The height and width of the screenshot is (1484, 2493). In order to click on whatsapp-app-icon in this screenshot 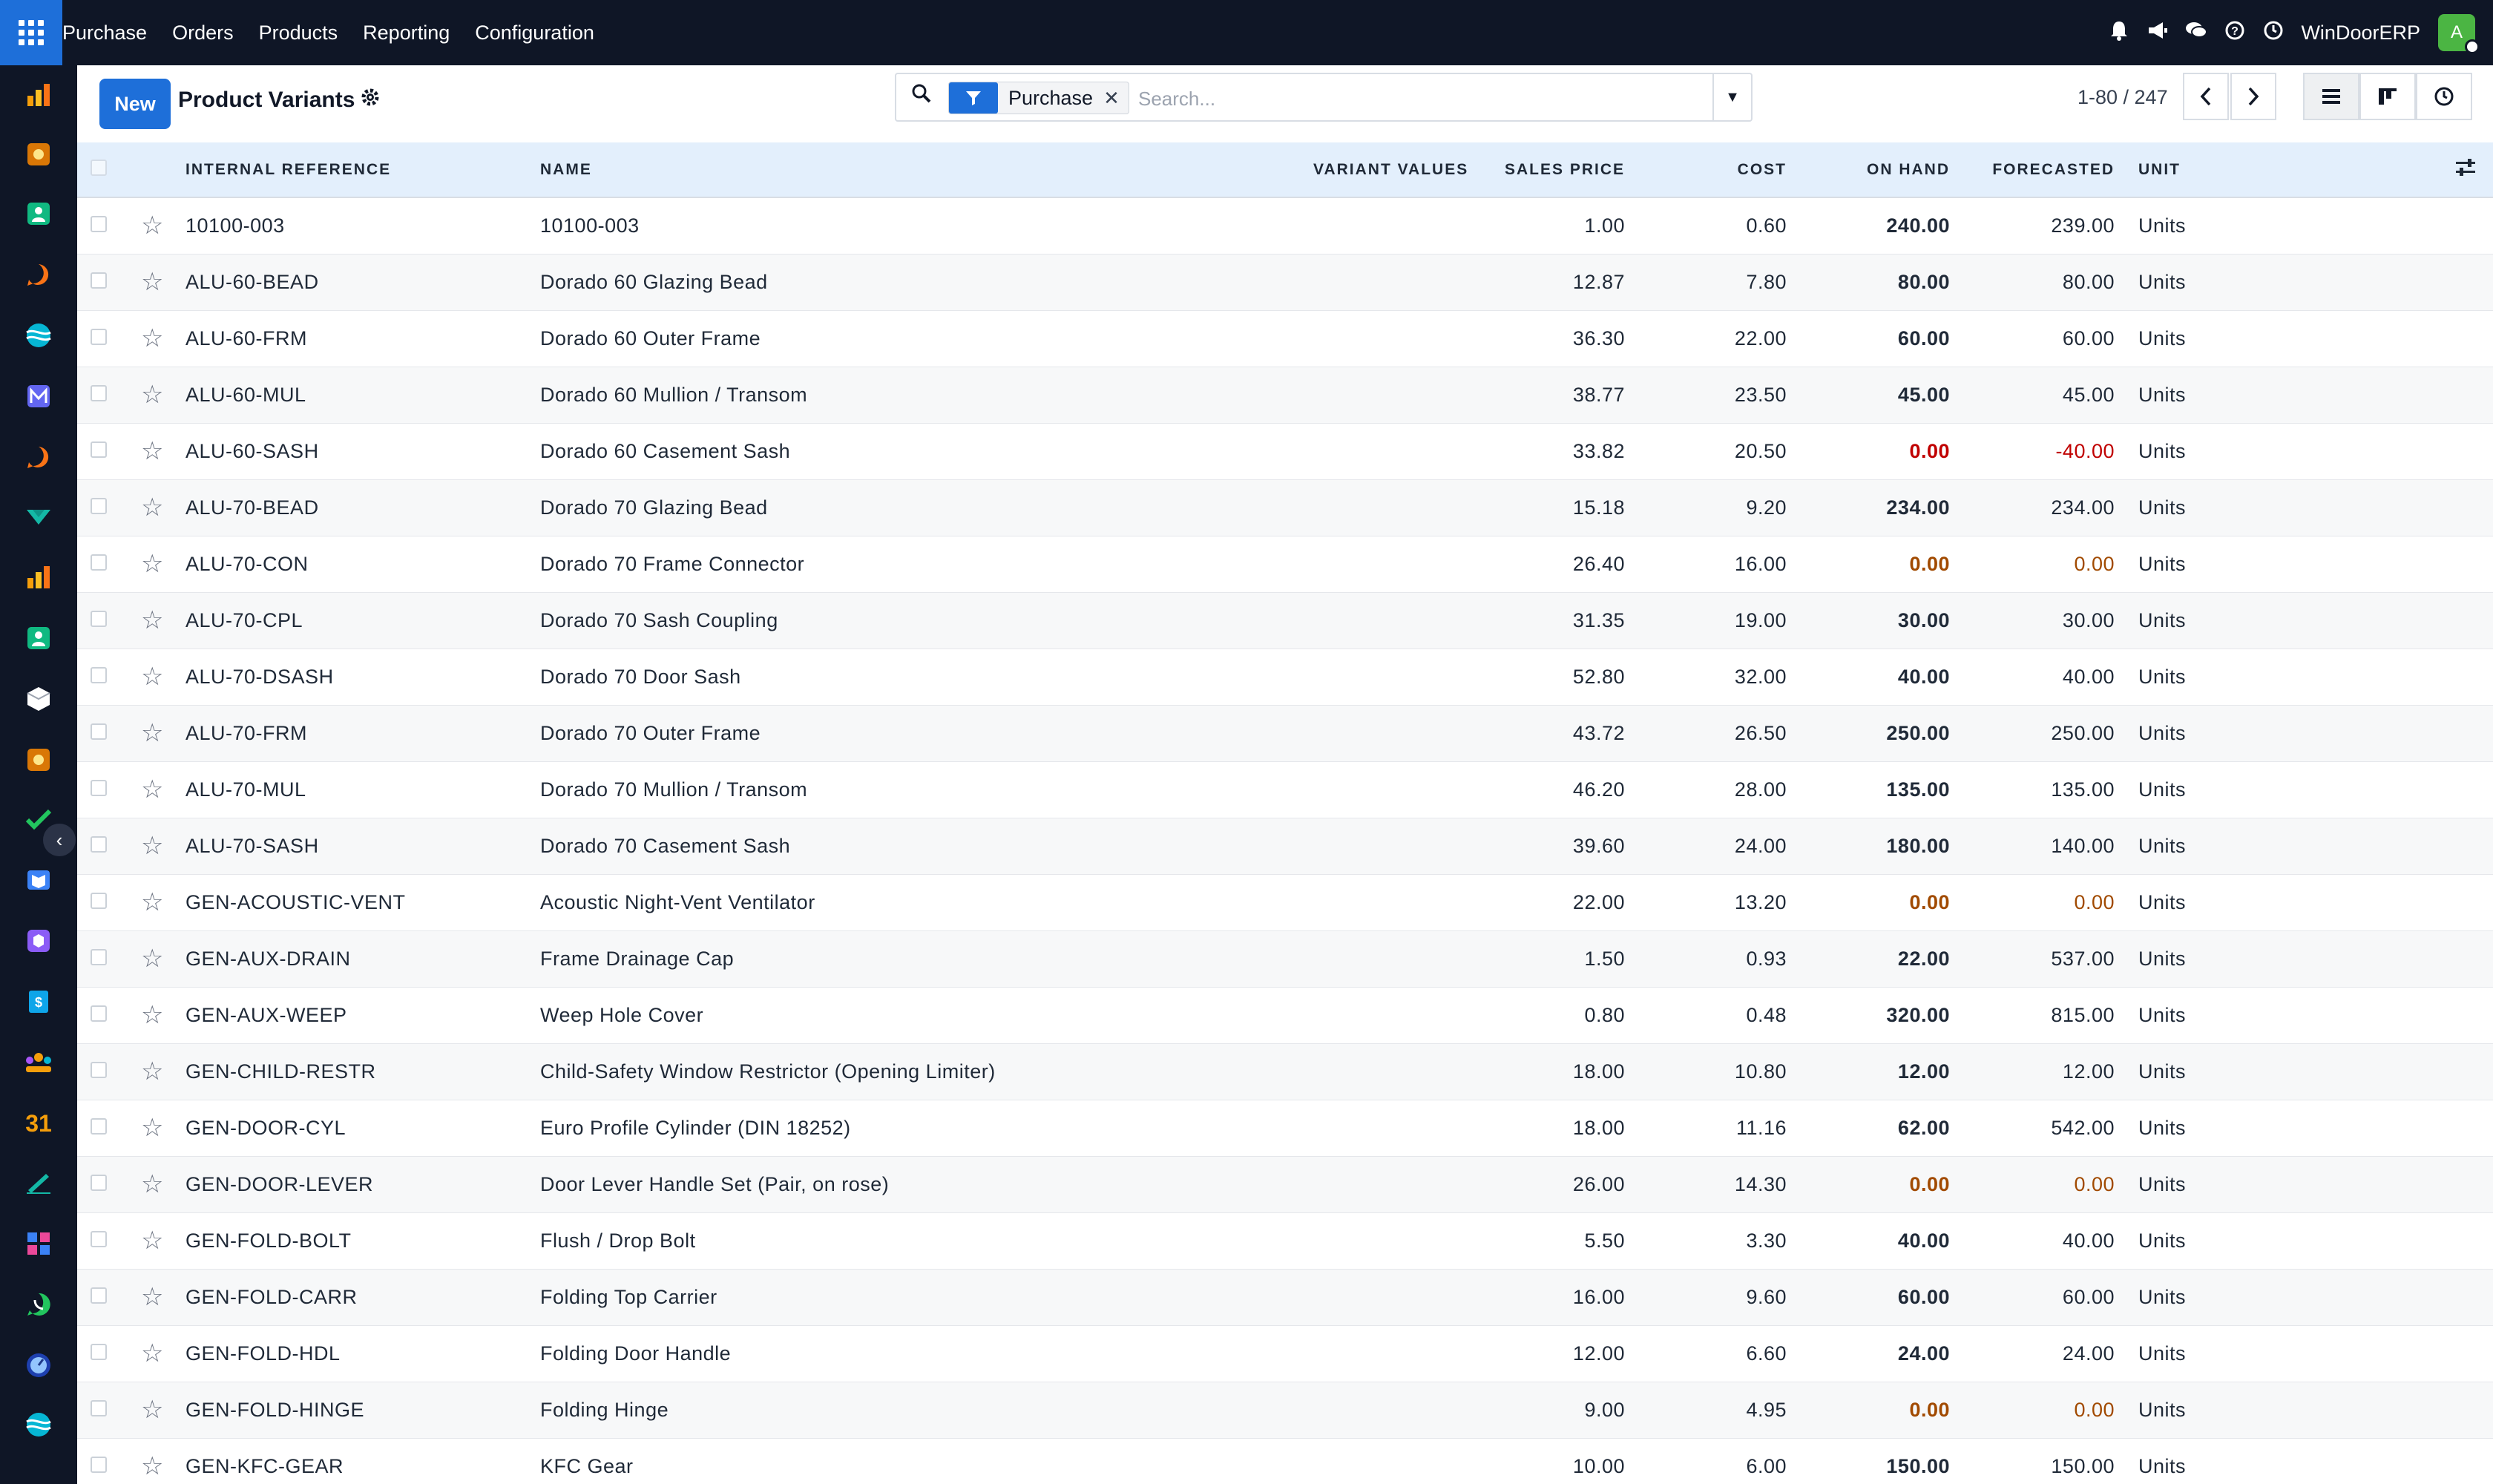, I will do `click(38, 1304)`.